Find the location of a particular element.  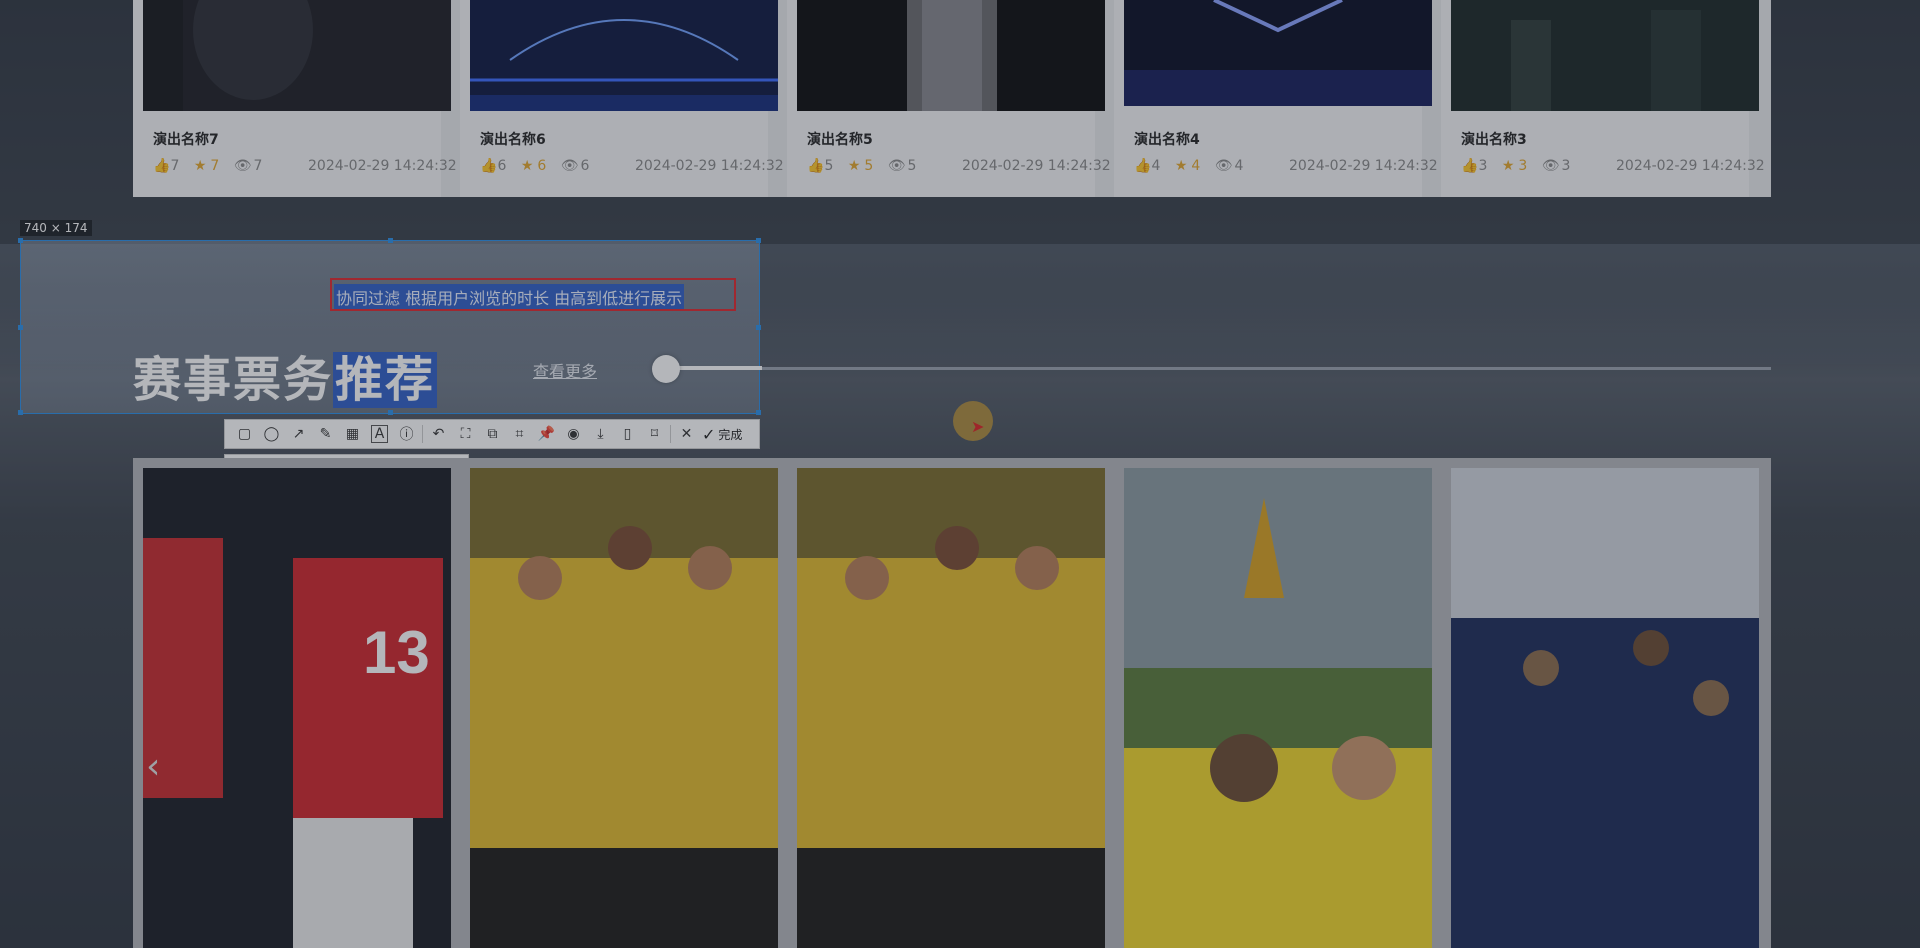

view-more-link: 查看更多 is located at coordinates (565, 370).